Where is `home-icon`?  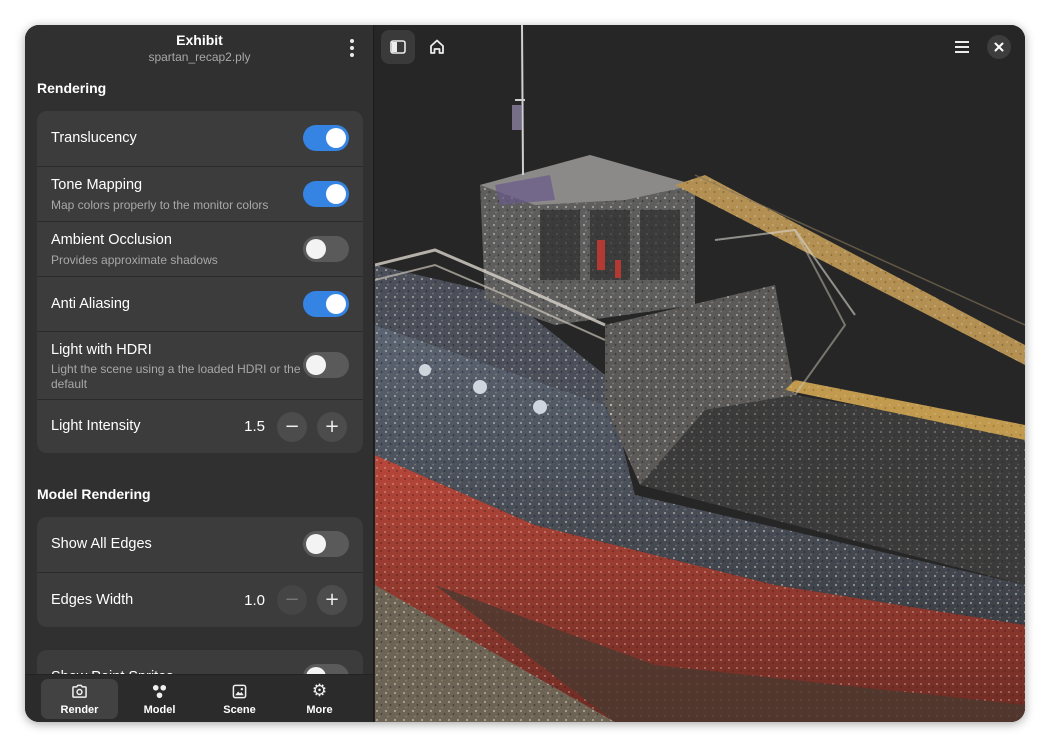
home-icon is located at coordinates (437, 47).